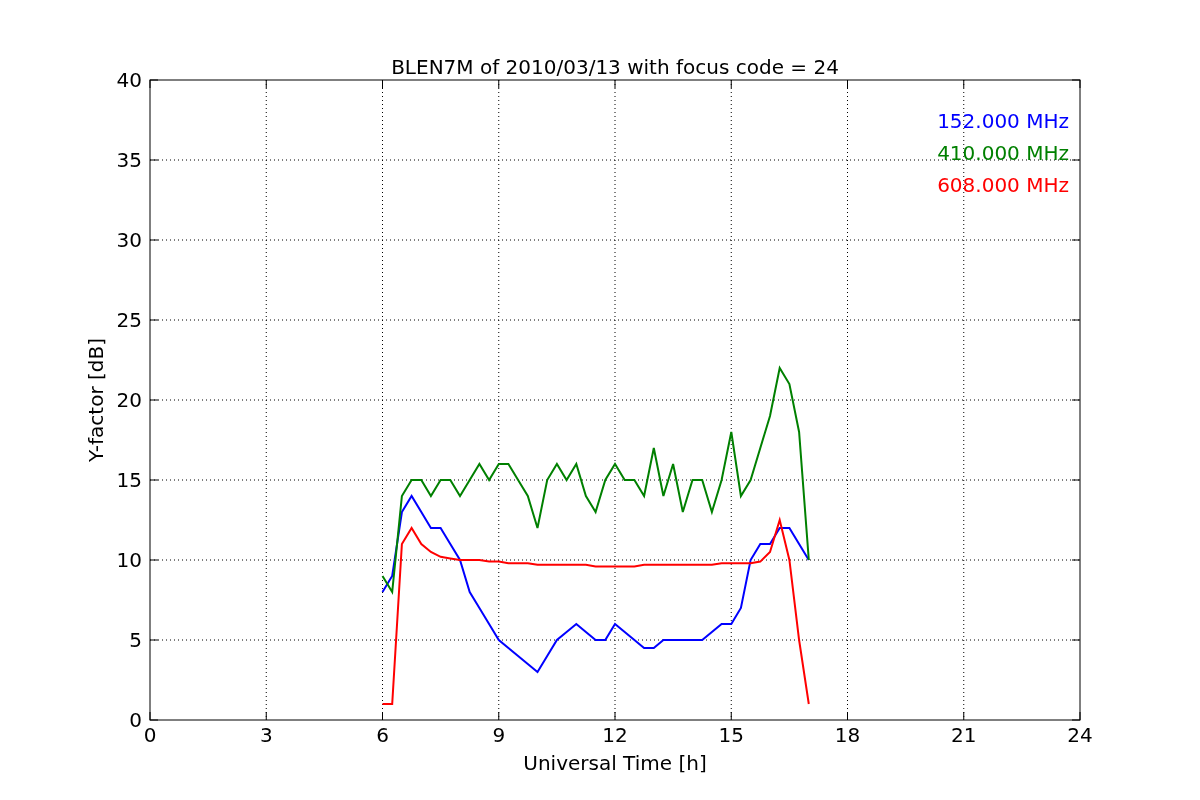 The image size is (1200, 800). What do you see at coordinates (382, 735) in the screenshot?
I see `tick-label: 6` at bounding box center [382, 735].